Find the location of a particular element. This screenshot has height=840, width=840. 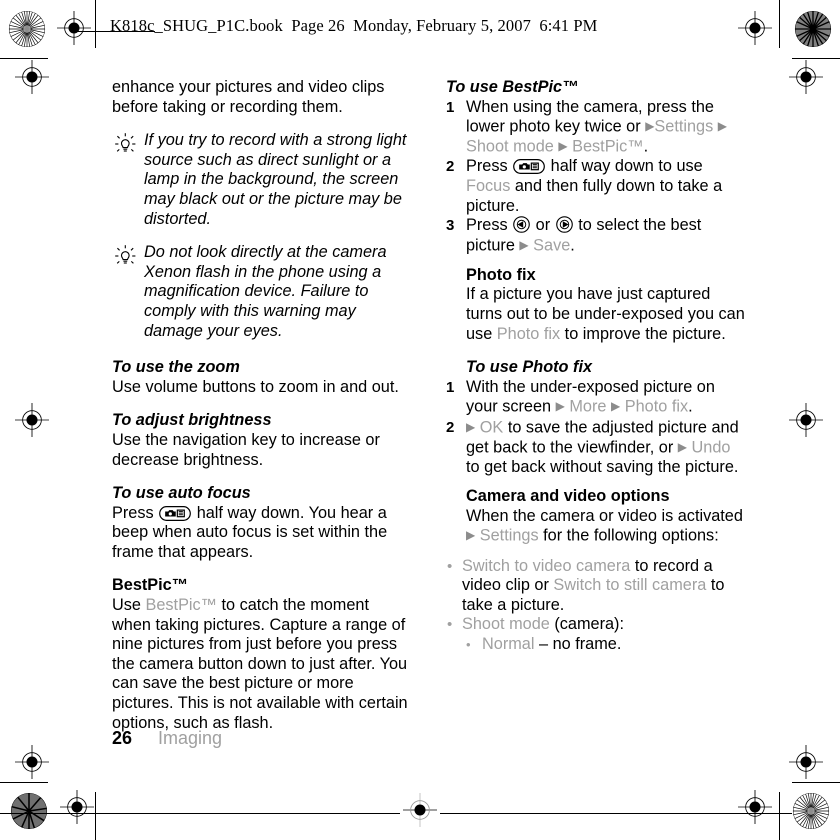

starburst-mark-top-right is located at coordinates (813, 29).